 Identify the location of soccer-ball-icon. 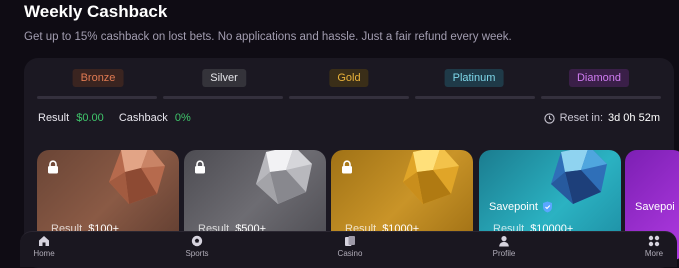
(197, 241).